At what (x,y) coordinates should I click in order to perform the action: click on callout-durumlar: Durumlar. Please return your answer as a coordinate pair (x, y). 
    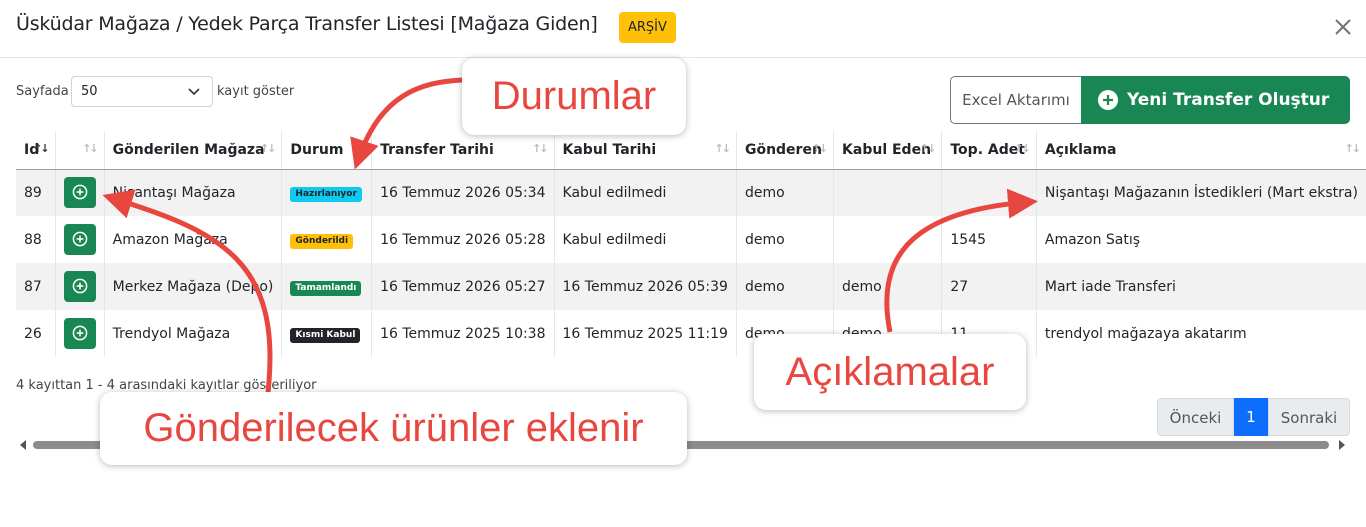
    Looking at the image, I should click on (574, 96).